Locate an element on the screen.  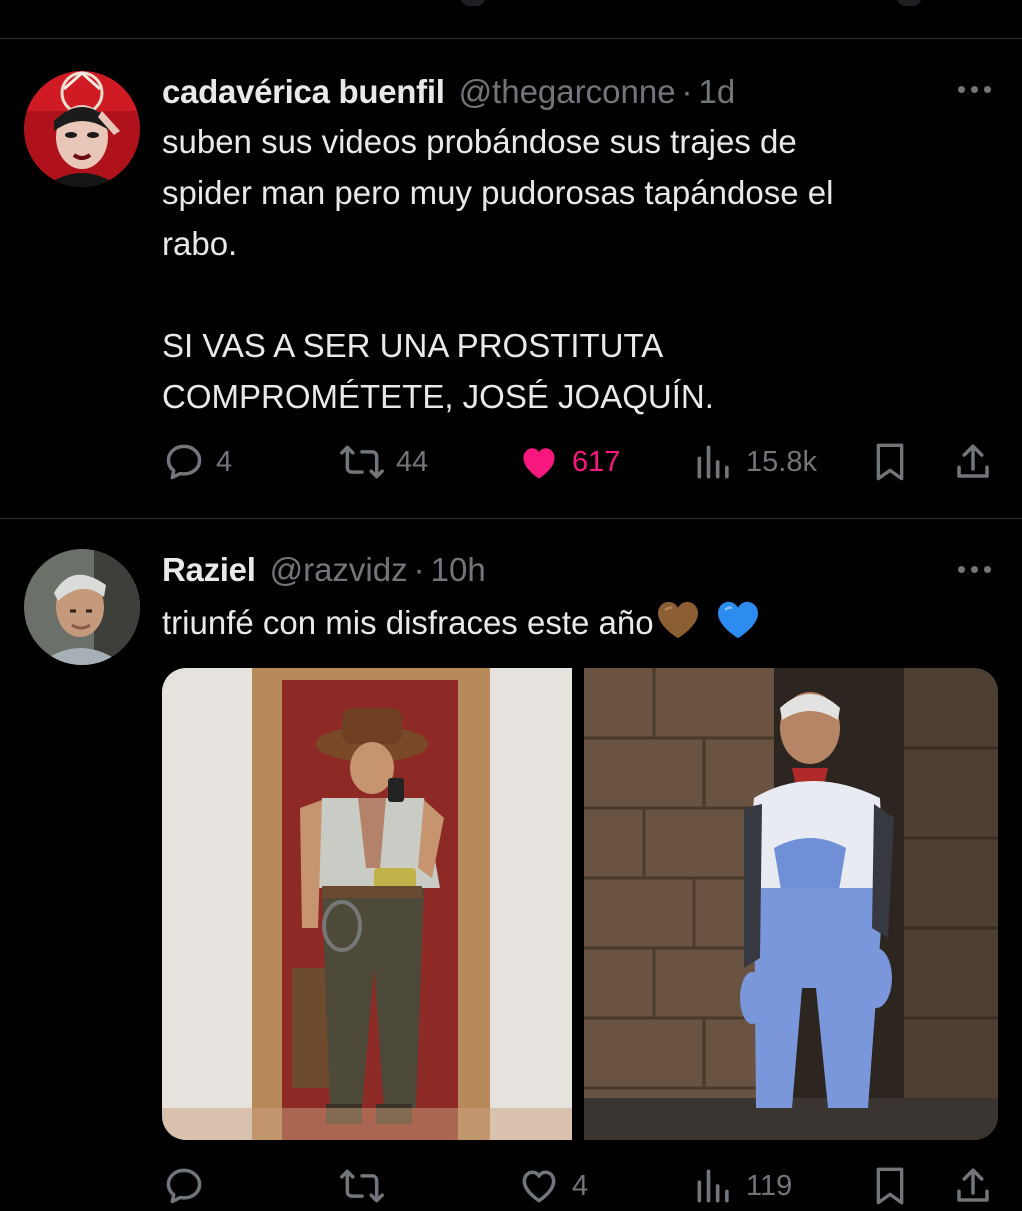
tweet-text-blank-line is located at coordinates (572, 294).